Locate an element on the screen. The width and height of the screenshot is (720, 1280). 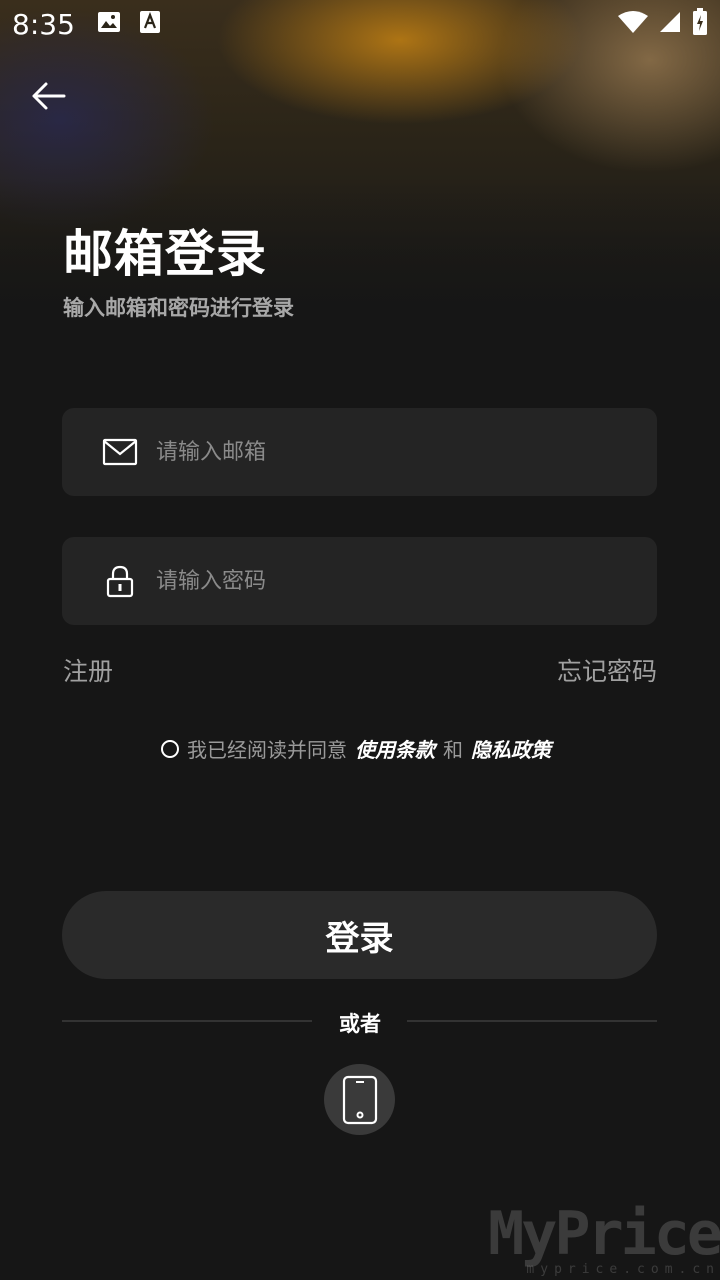
agreement-row: 我已经阅读并同意 使用条款 和 隐私政策 is located at coordinates (360, 748).